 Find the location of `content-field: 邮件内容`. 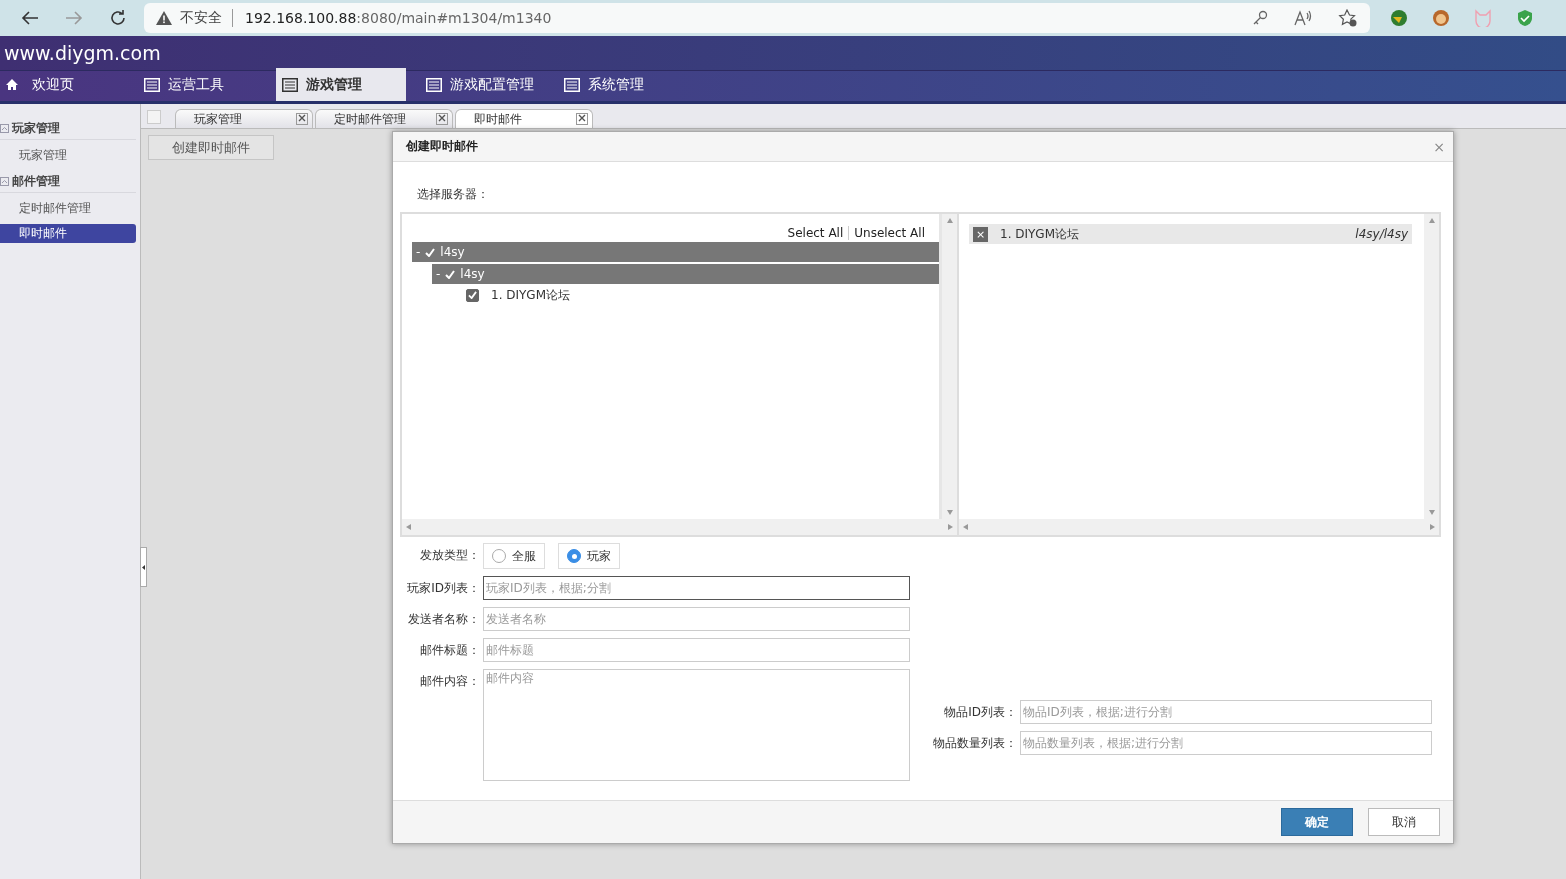

content-field: 邮件内容 is located at coordinates (696, 725).